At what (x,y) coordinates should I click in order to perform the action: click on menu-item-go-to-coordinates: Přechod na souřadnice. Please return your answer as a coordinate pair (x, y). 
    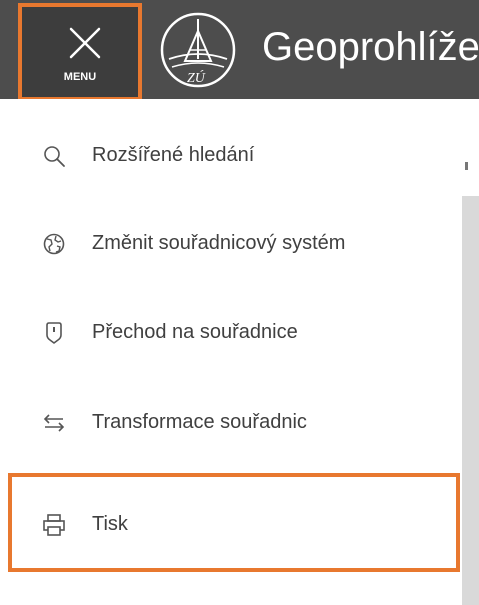
    Looking at the image, I should click on (231, 334).